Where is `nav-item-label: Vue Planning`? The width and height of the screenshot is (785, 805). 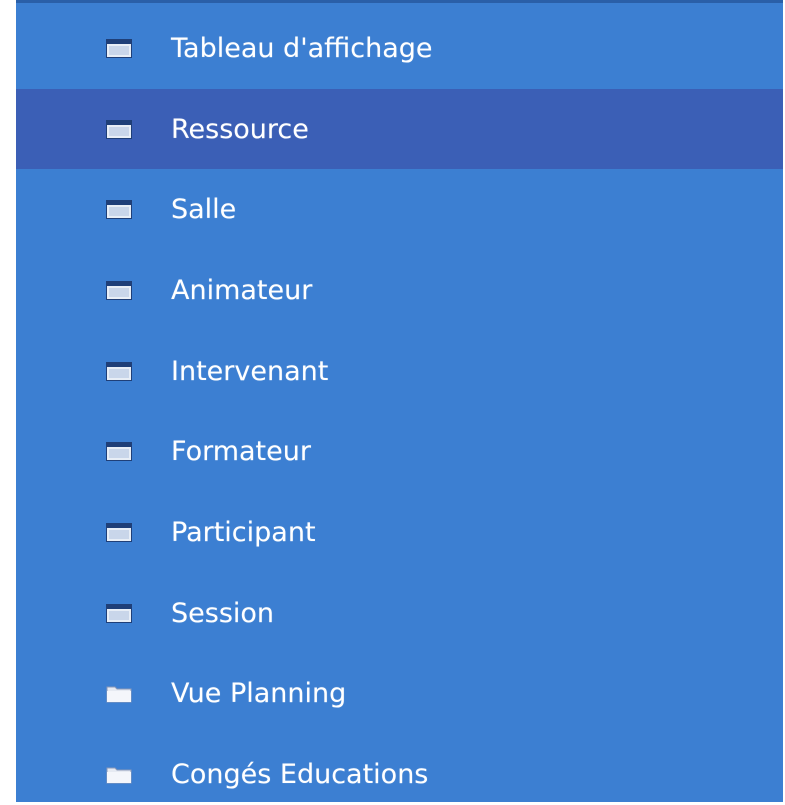
nav-item-label: Vue Planning is located at coordinates (259, 694).